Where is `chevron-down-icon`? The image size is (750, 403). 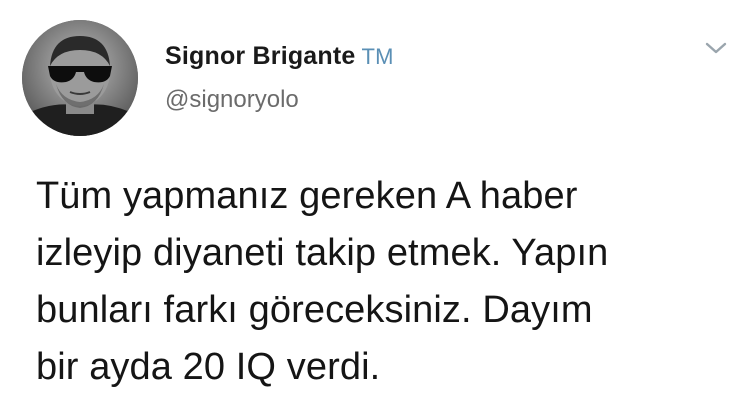 chevron-down-icon is located at coordinates (716, 48).